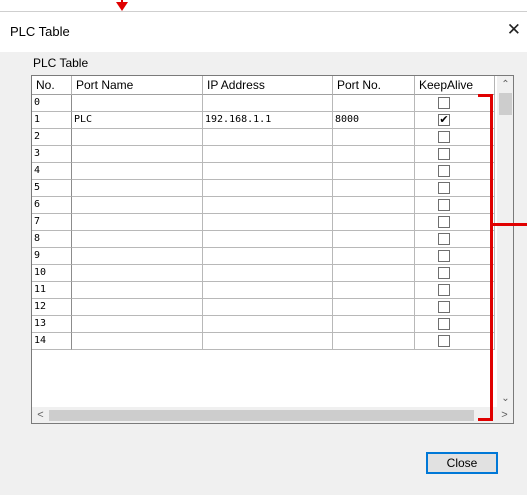  Describe the element at coordinates (52, 324) in the screenshot. I see `cell-no: 13` at that location.